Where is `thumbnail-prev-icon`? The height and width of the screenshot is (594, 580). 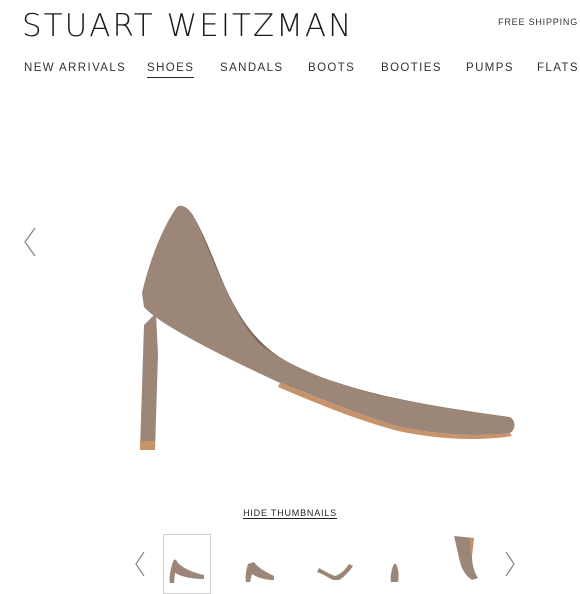
thumbnail-prev-icon is located at coordinates (140, 564).